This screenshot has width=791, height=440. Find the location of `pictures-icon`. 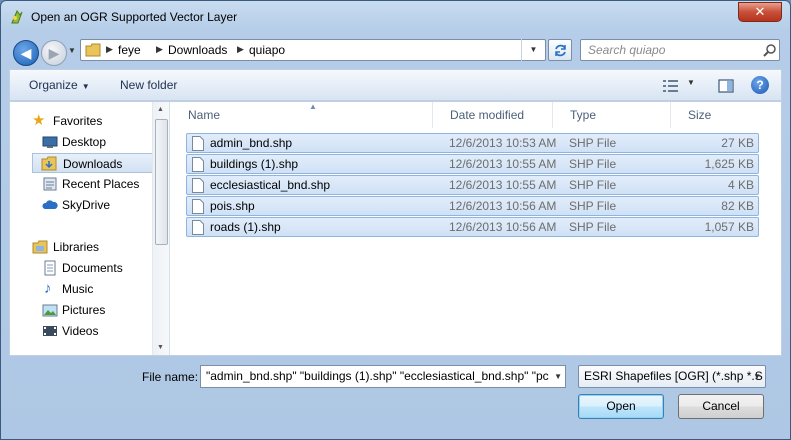

pictures-icon is located at coordinates (50, 310).